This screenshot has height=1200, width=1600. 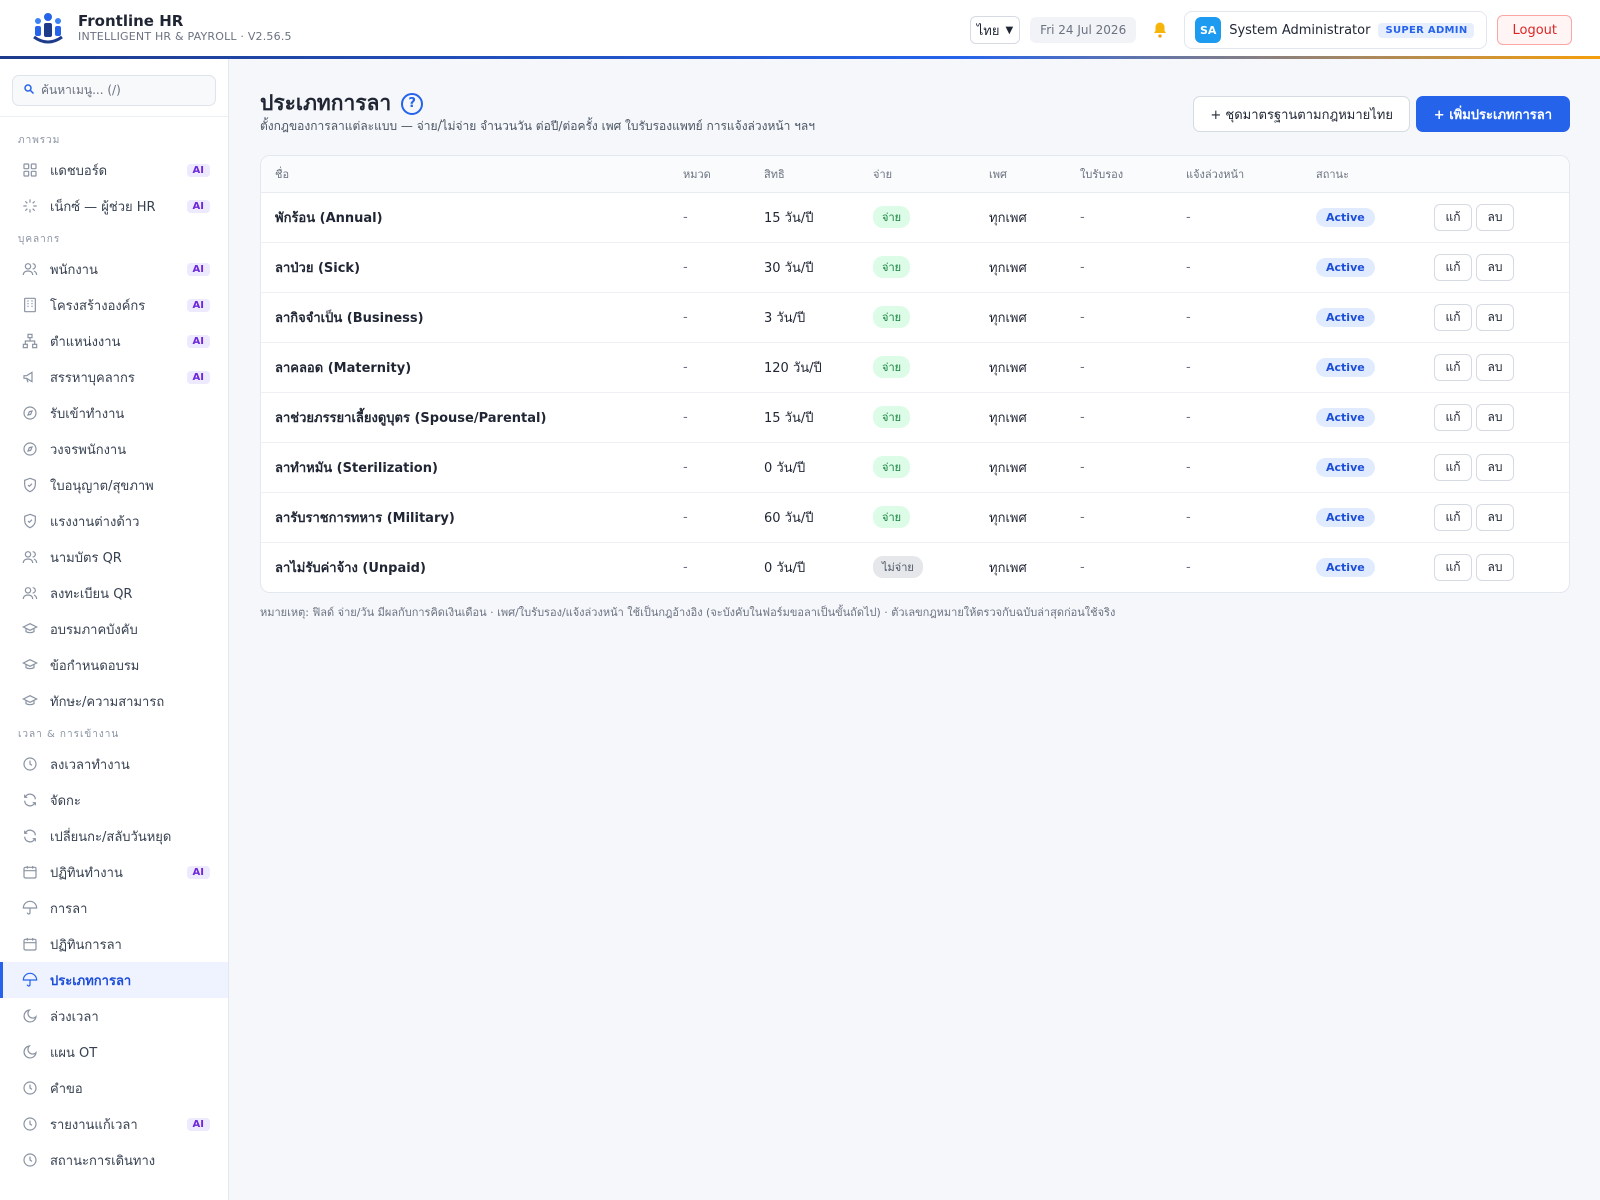 What do you see at coordinates (30, 593) in the screenshot?
I see `users-icon` at bounding box center [30, 593].